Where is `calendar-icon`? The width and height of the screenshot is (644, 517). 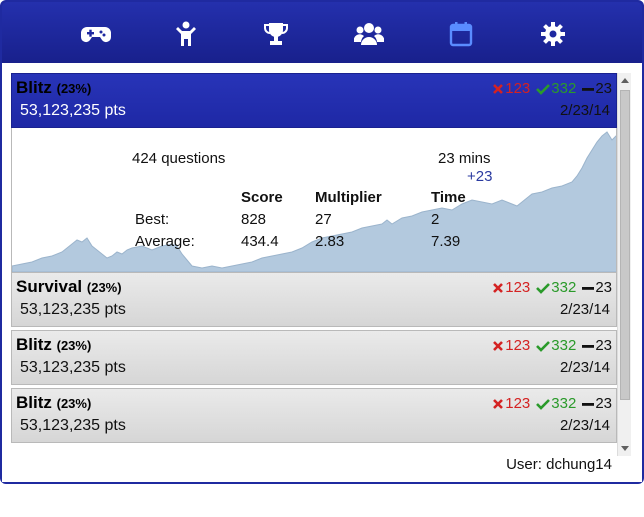
calendar-icon is located at coordinates (461, 34).